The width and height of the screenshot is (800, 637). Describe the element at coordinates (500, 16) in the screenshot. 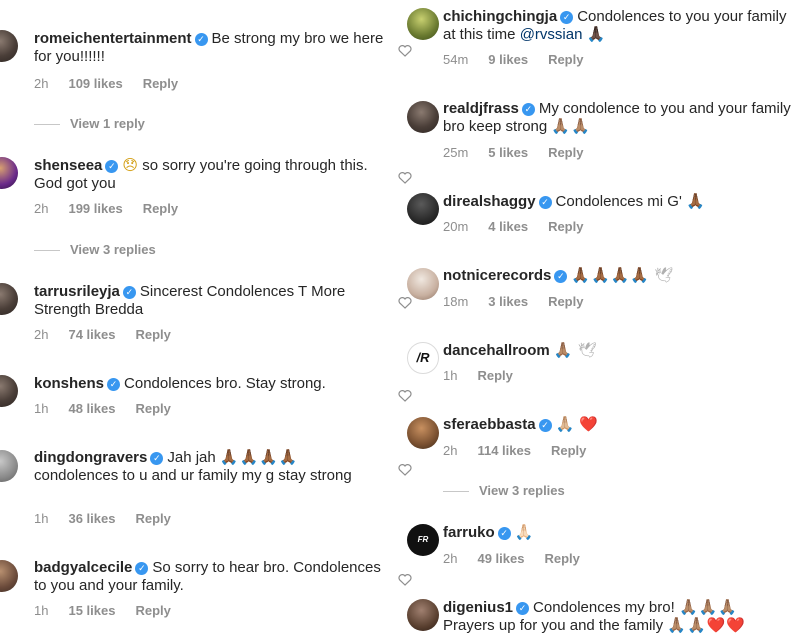

I see `comment-username: chichingchingja` at that location.